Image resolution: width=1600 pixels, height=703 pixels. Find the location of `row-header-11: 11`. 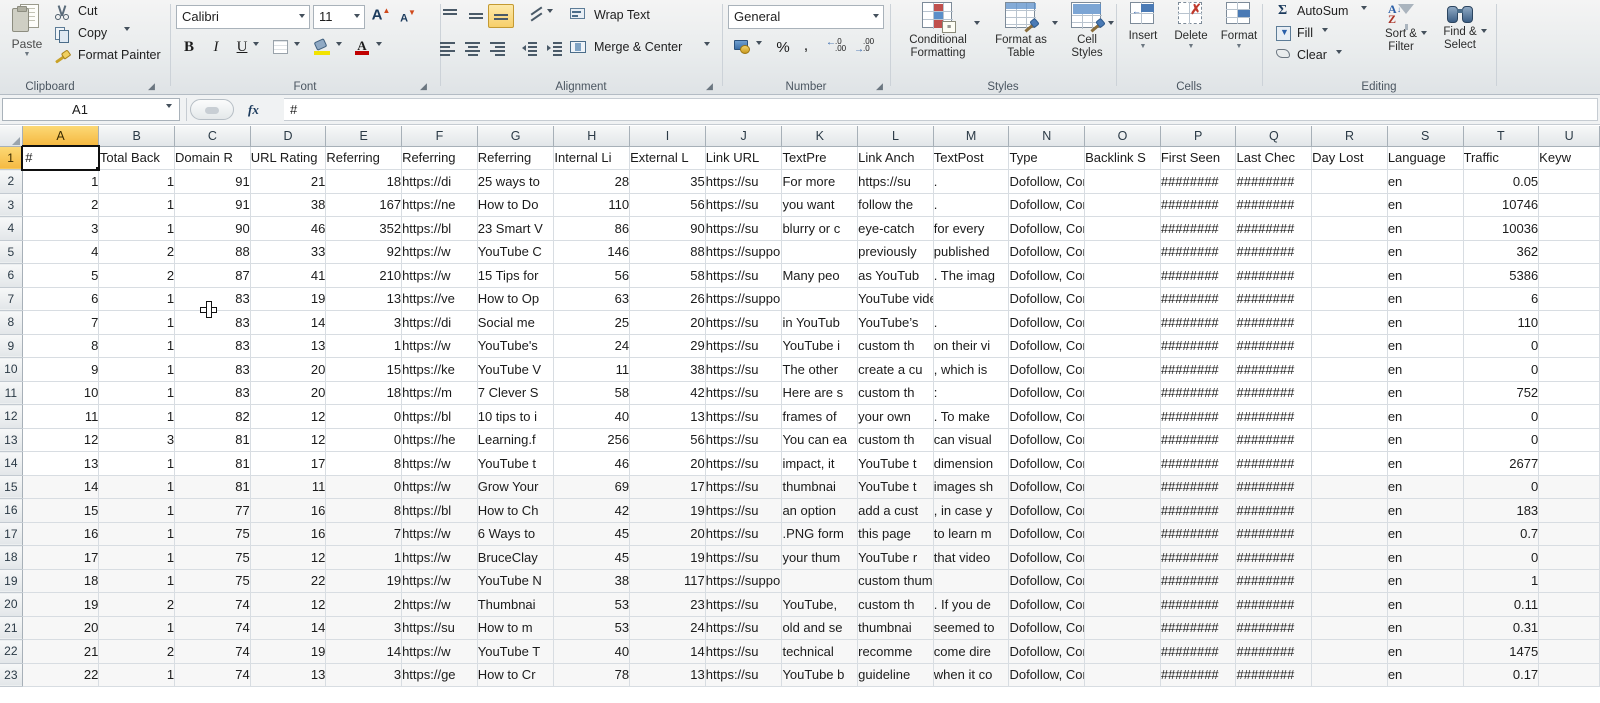

row-header-11: 11 is located at coordinates (11, 393).